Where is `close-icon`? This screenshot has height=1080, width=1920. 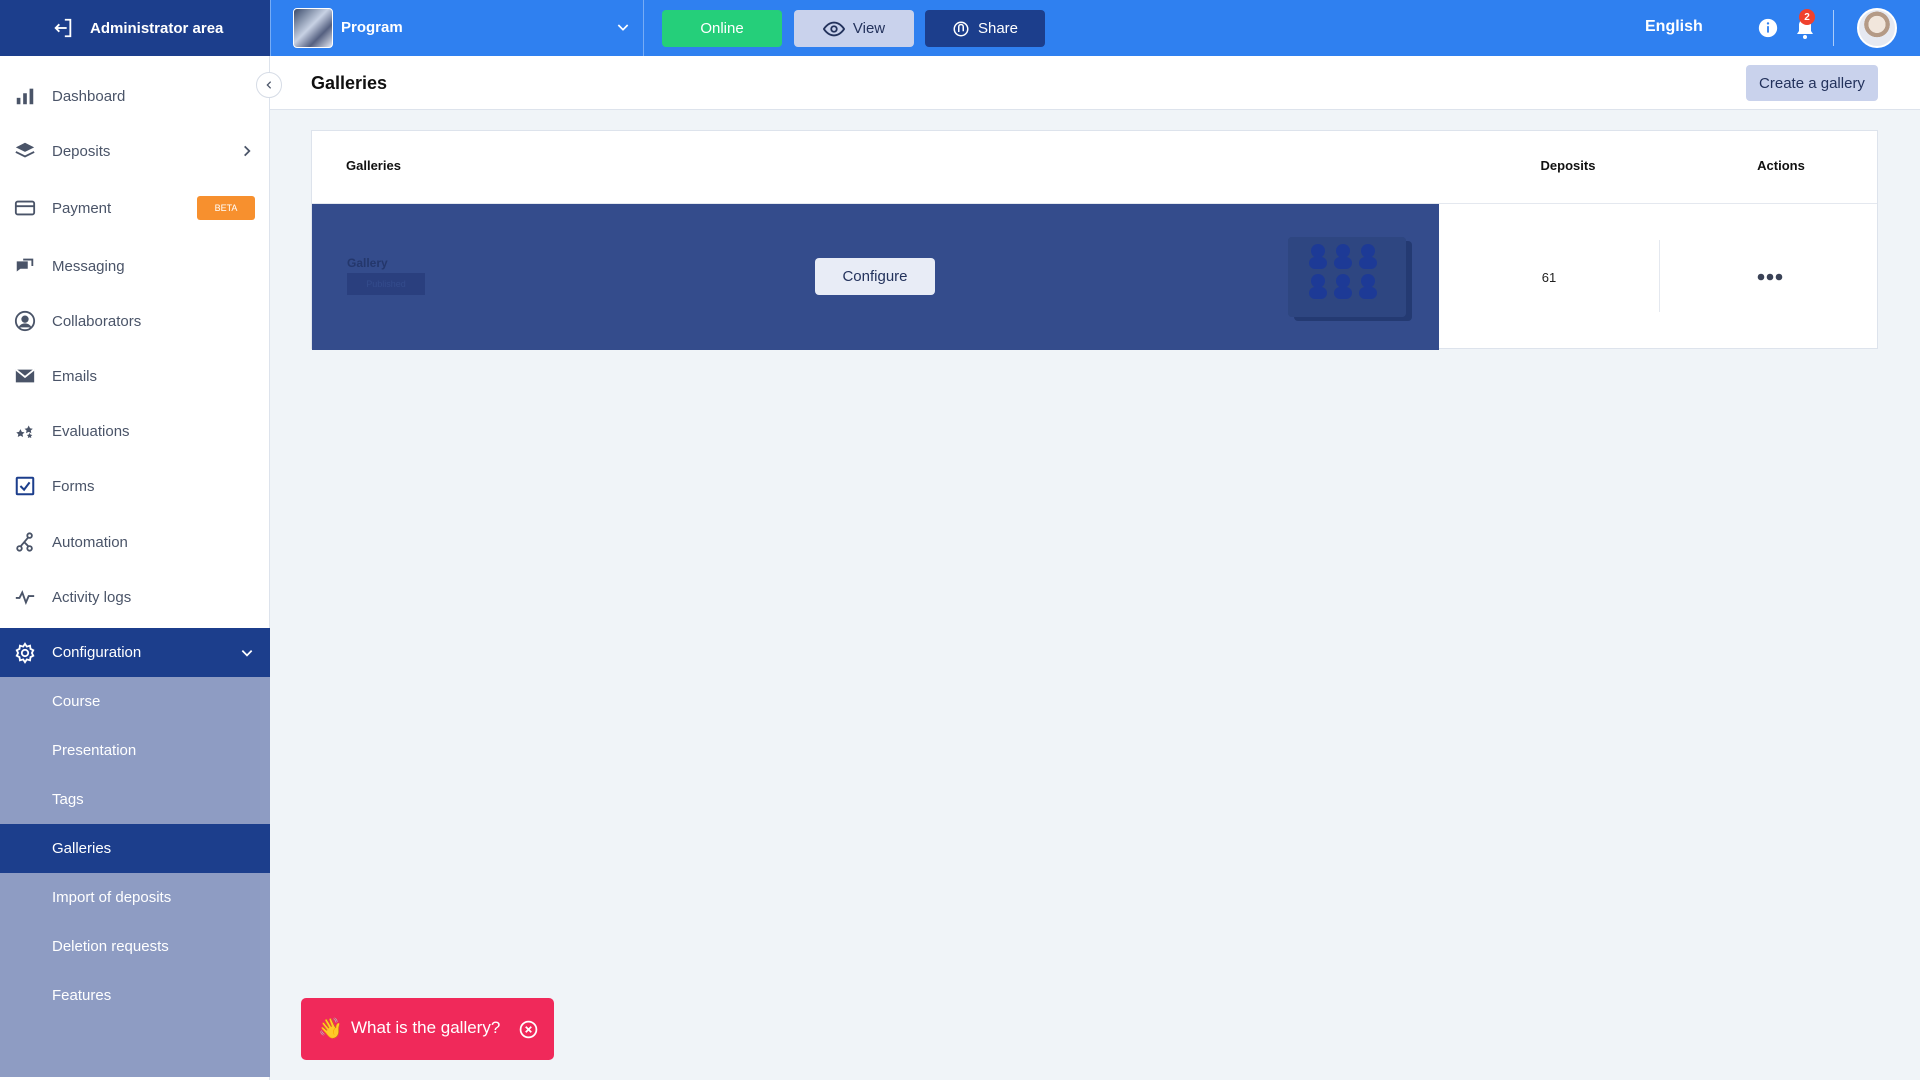 close-icon is located at coordinates (528, 1029).